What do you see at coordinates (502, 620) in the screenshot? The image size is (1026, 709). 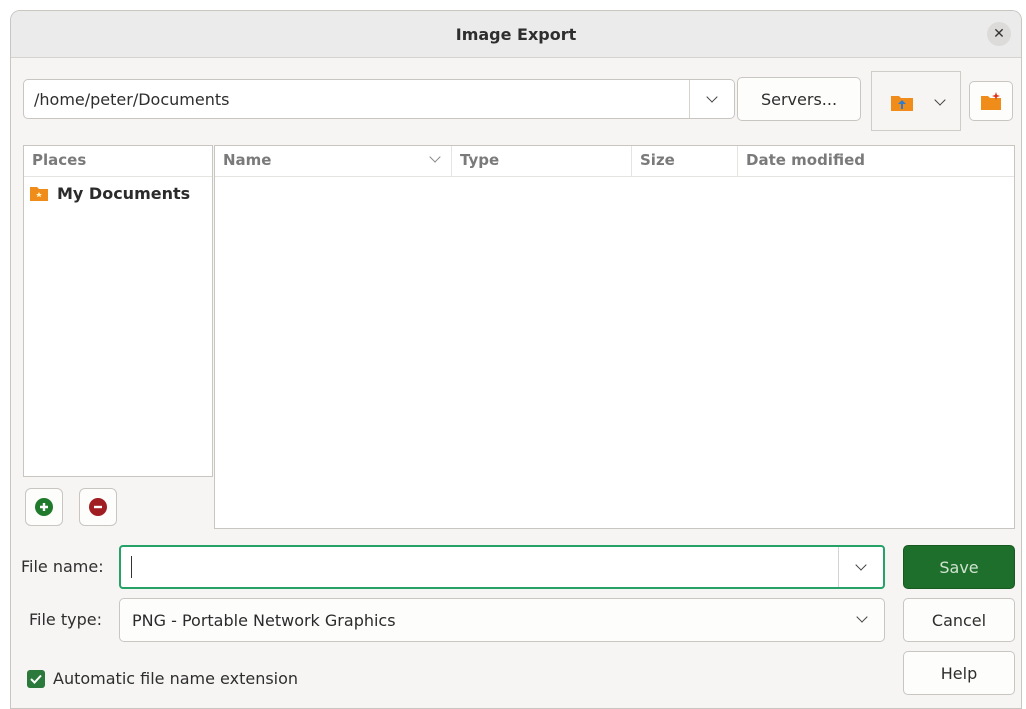 I see `file-type-select: PNG - Portable Network Graphics` at bounding box center [502, 620].